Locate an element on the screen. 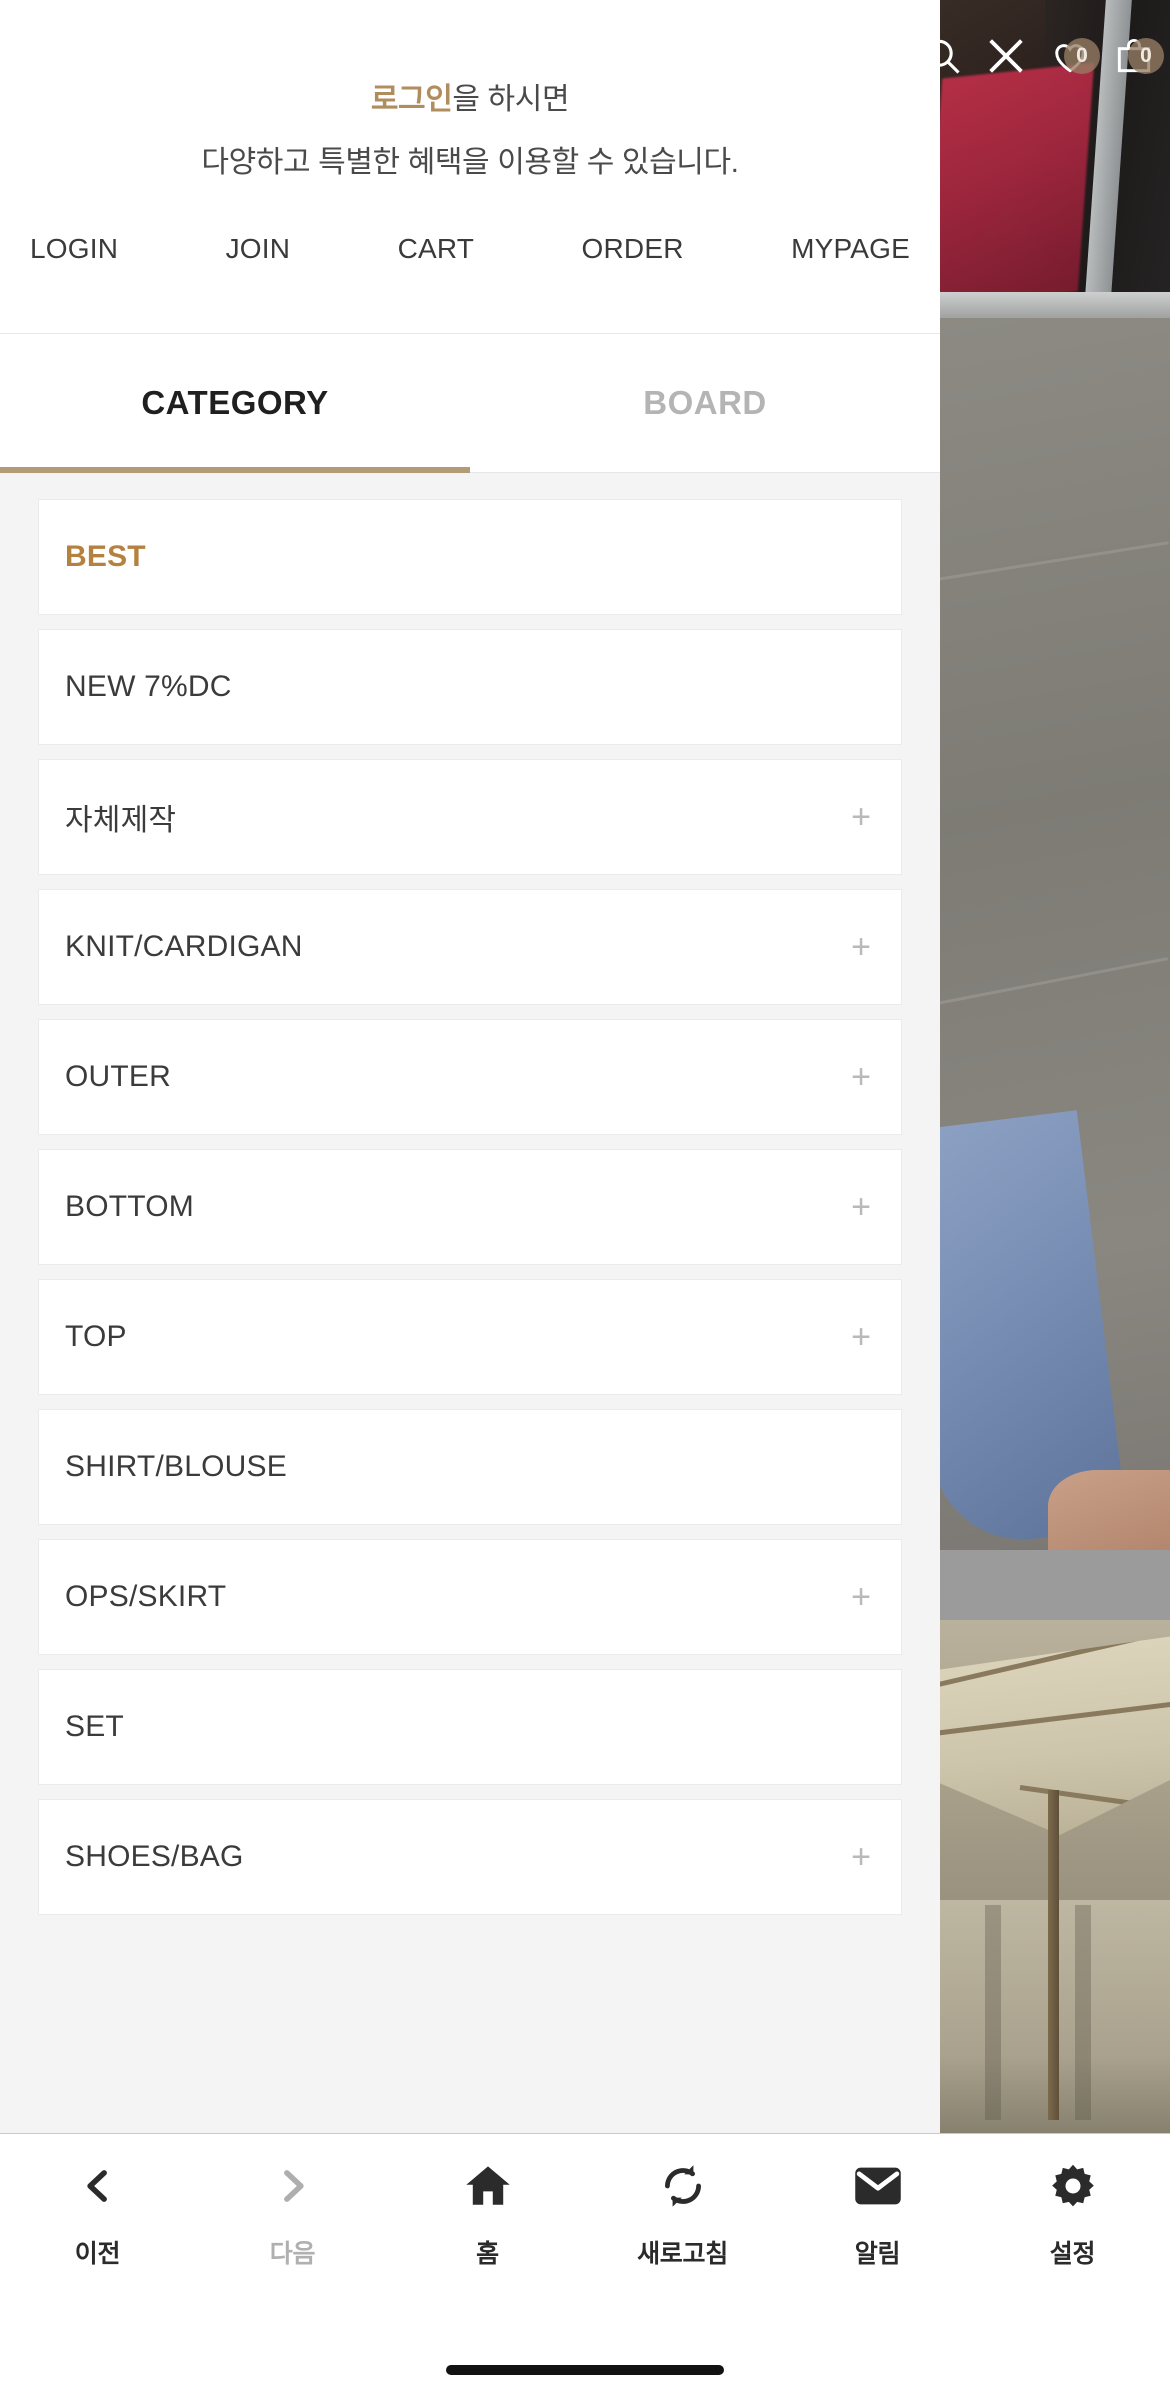 The height and width of the screenshot is (2400, 1170). category-label: OUTER is located at coordinates (118, 1076).